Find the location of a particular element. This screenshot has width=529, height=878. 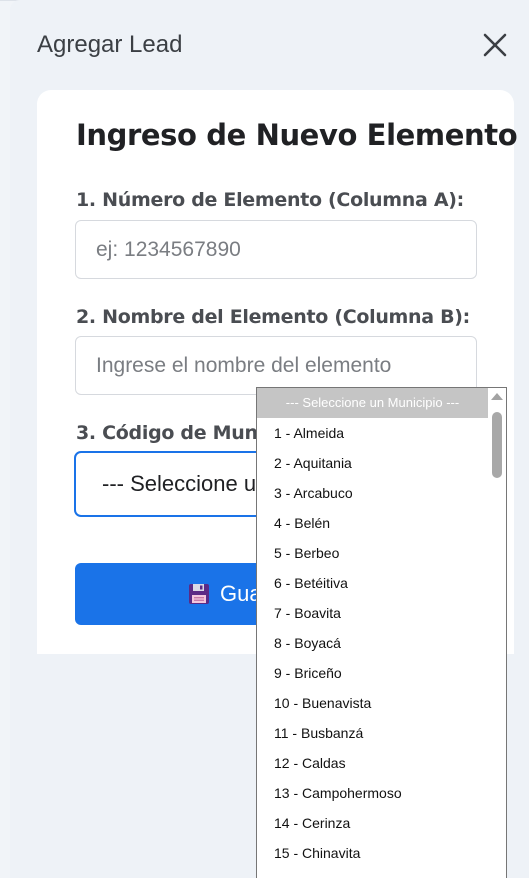

dropdown-option: 8 - Boyacá is located at coordinates (372, 643).